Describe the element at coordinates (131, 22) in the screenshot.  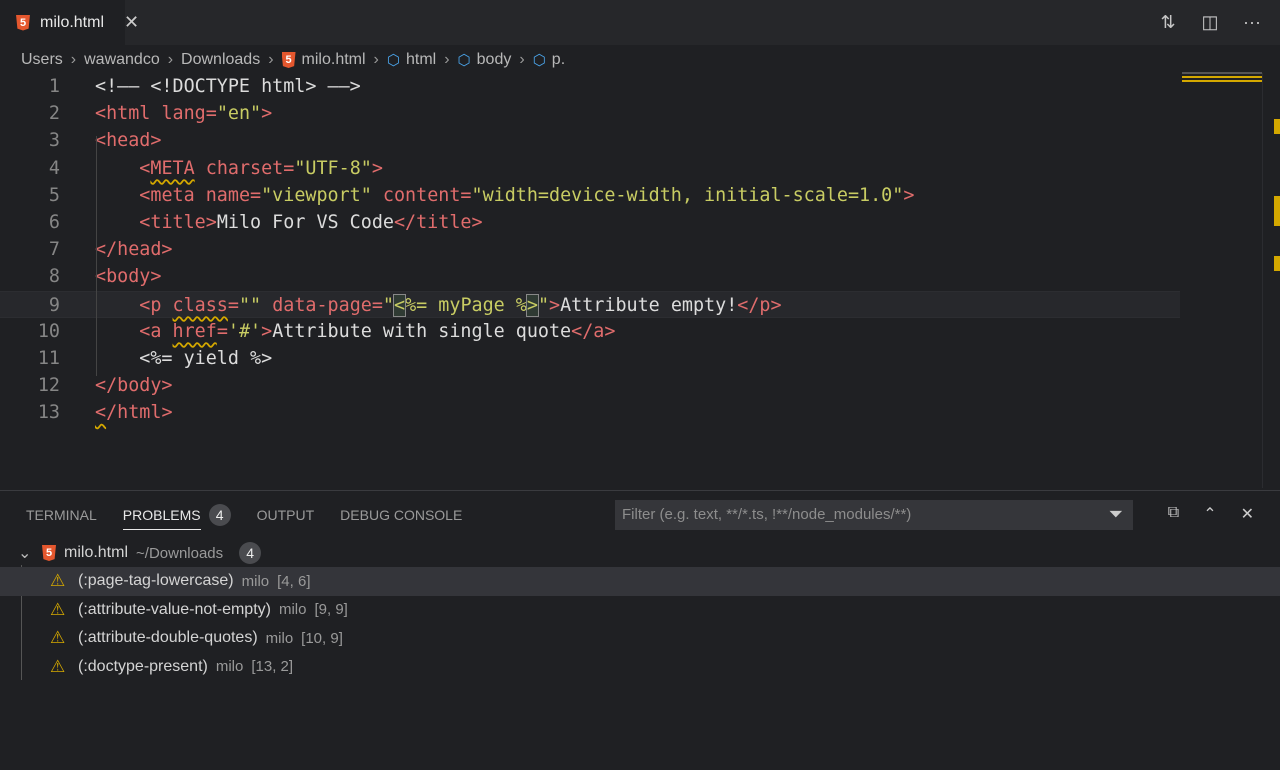
I see `close-icon: ✕` at that location.